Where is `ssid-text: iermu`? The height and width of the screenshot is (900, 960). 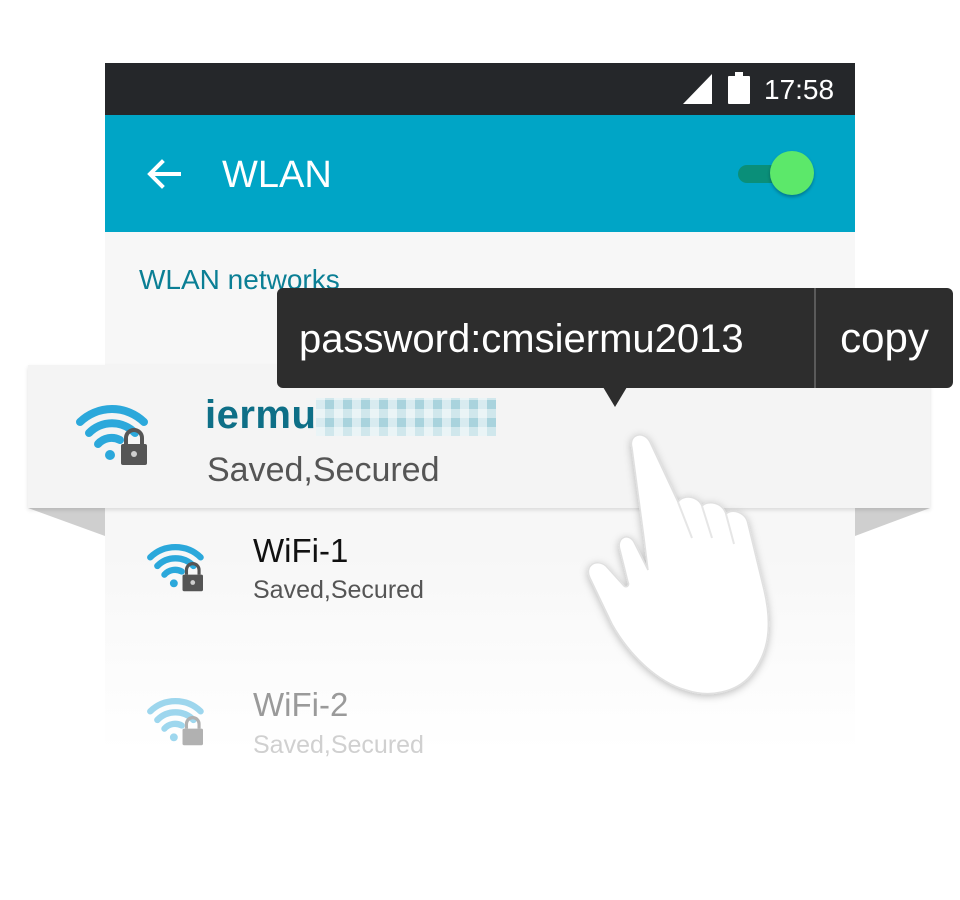
ssid-text: iermu is located at coordinates (261, 415).